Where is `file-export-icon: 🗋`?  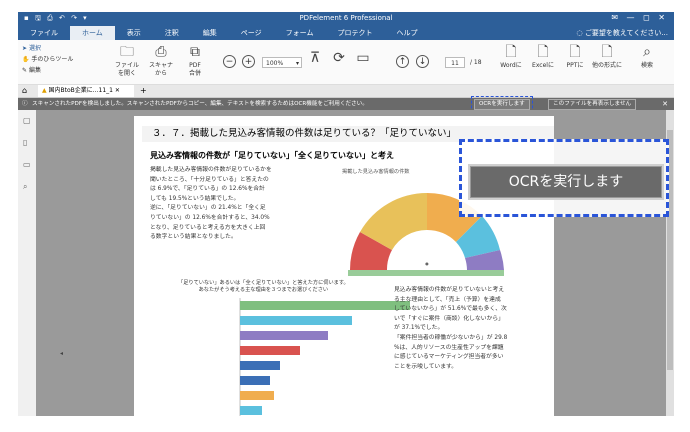
file-export-icon: 🗋 is located at coordinates (607, 52).